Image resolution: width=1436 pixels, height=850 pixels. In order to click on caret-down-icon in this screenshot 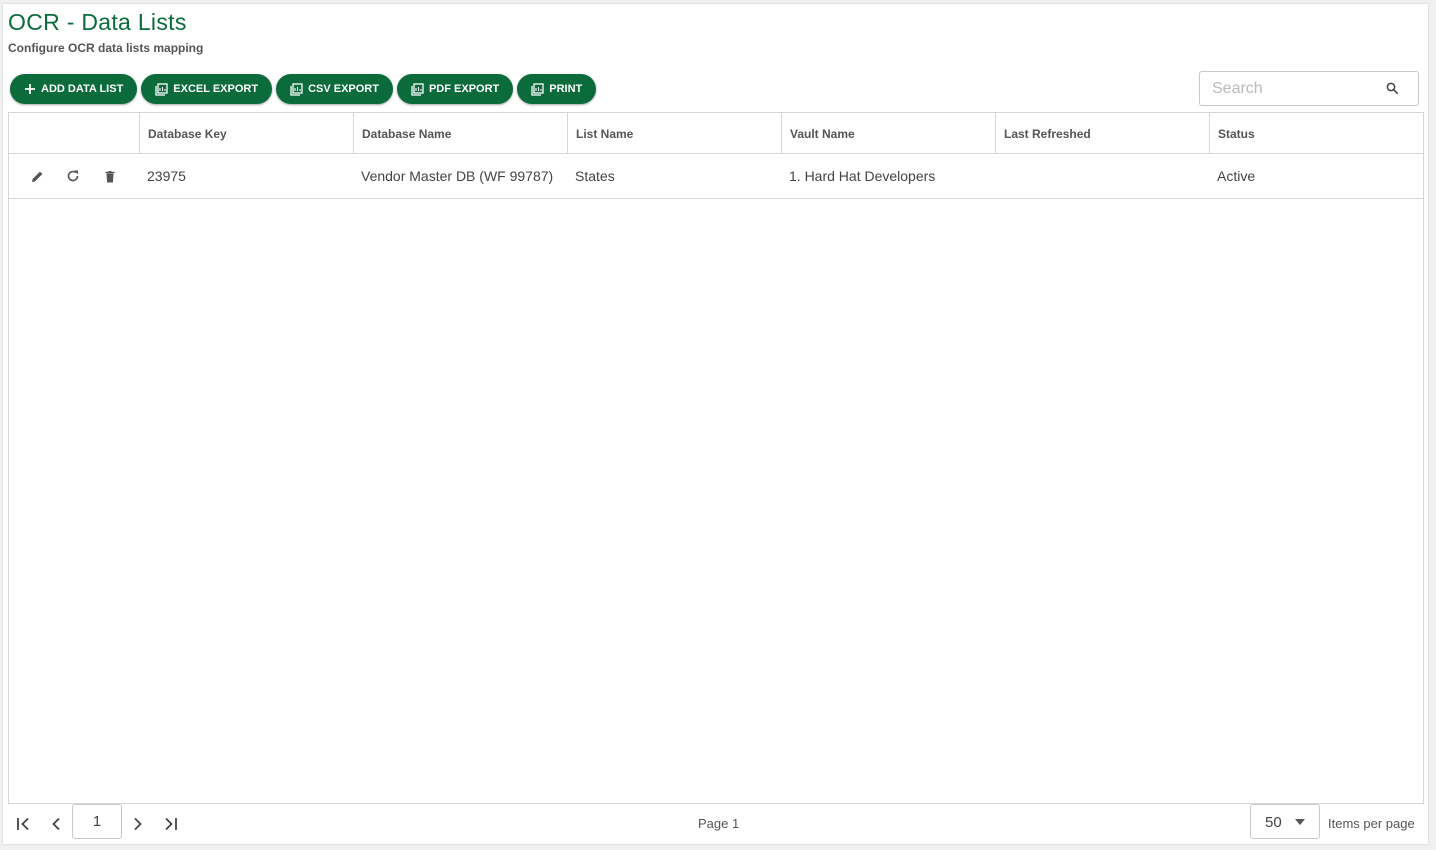, I will do `click(1300, 822)`.